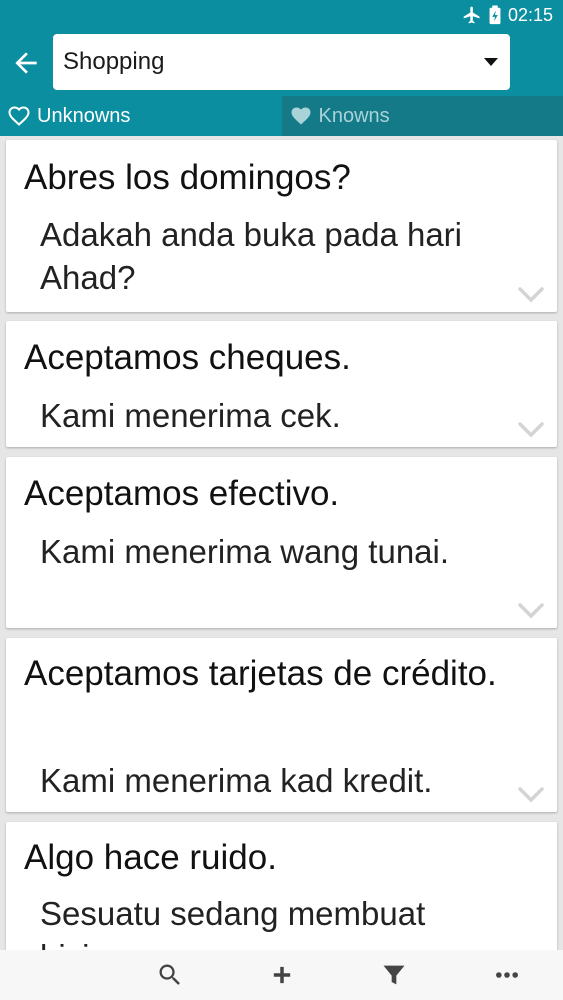  Describe the element at coordinates (141, 116) in the screenshot. I see `tab-unknowns: Unknowns` at that location.